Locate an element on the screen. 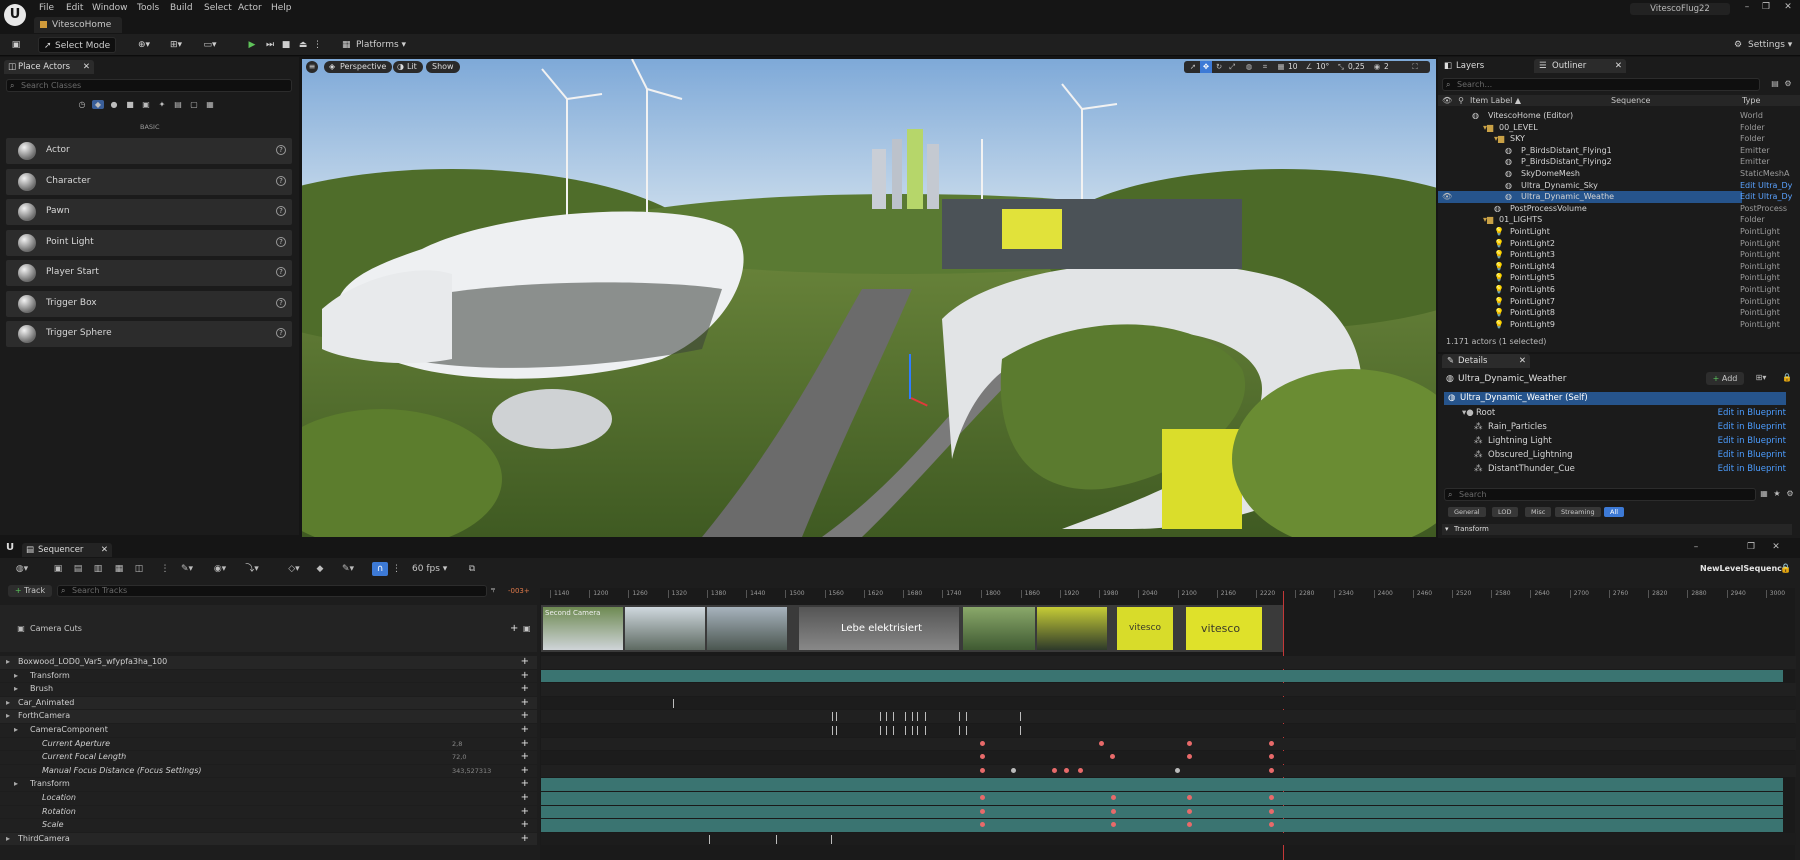 The image size is (1800, 860). track-row: ▸ ForthCamera + is located at coordinates (268, 716).